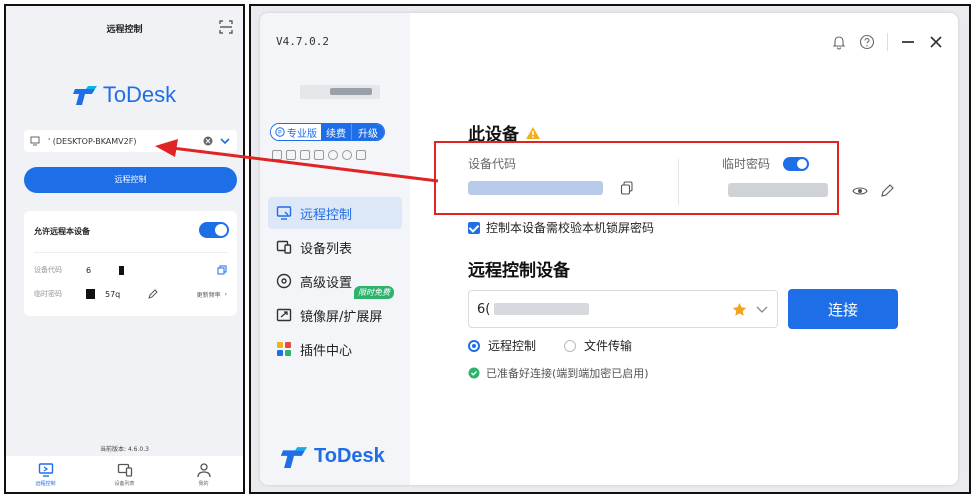  I want to click on nav-plugin-center: 插件中心, so click(335, 349).